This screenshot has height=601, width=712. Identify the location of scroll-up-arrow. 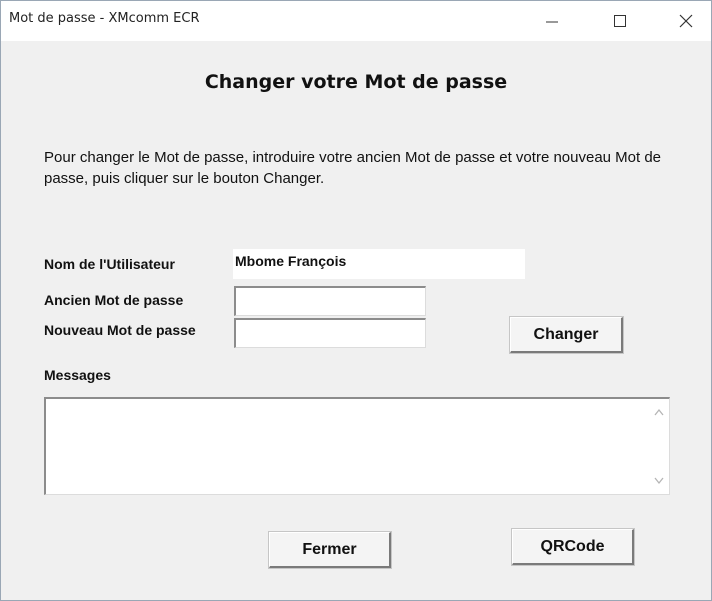
(659, 412).